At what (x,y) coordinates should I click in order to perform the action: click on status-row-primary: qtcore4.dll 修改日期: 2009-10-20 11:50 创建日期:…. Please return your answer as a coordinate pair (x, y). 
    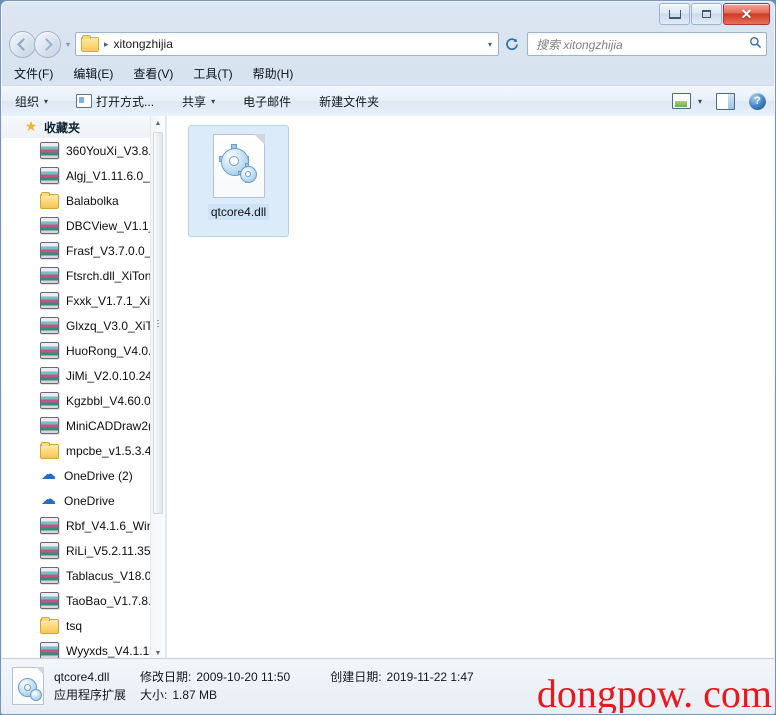
    Looking at the image, I should click on (264, 677).